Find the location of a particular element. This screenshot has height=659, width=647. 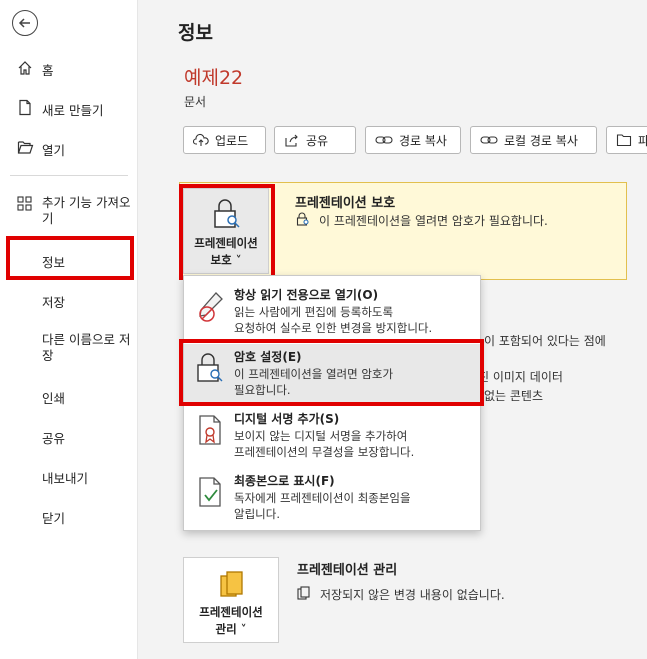

manage-button-label-1: 프레젠테이션 is located at coordinates (231, 612).